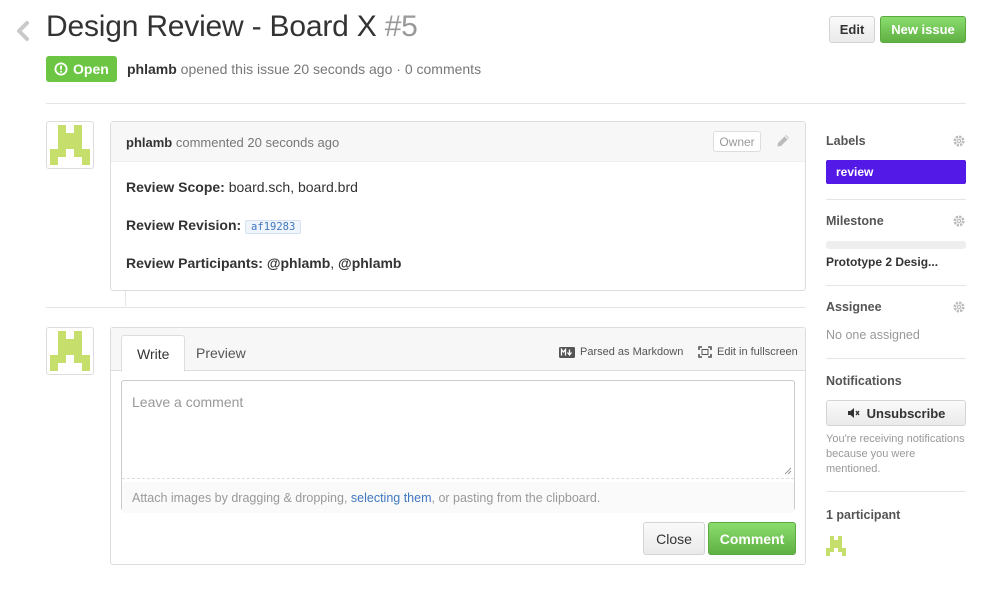 The height and width of the screenshot is (591, 983). What do you see at coordinates (24, 31) in the screenshot?
I see `back-chevron-icon` at bounding box center [24, 31].